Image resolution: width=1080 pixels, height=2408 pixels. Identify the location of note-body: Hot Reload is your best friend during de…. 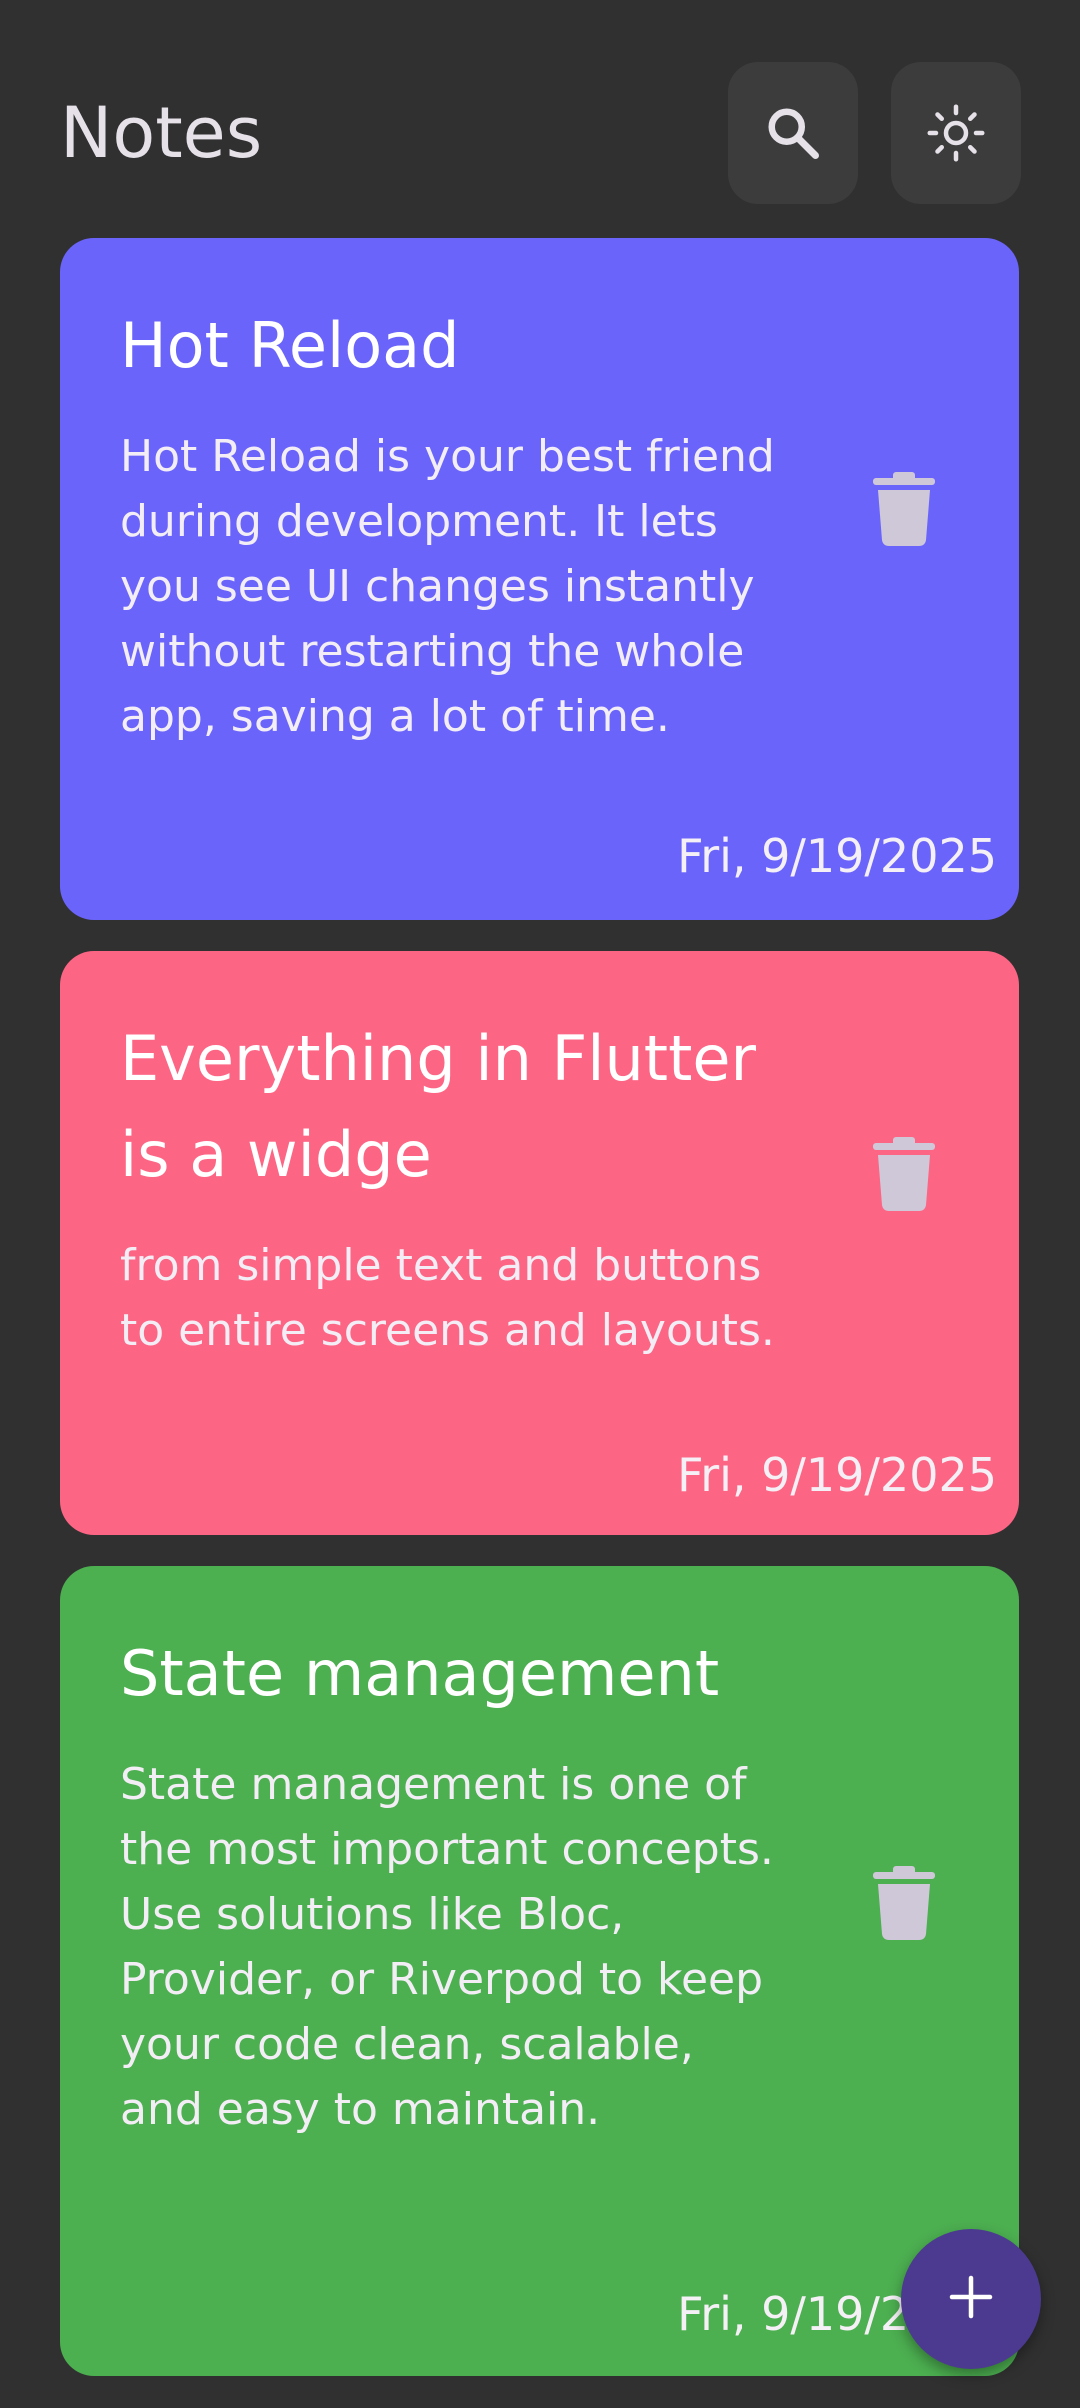
(447, 586).